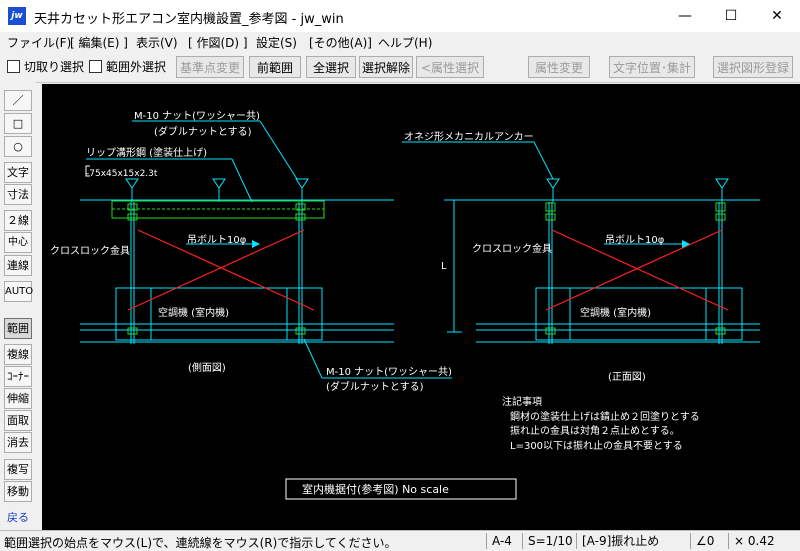 This screenshot has width=800, height=551. I want to click on copy-tool: 複写, so click(18, 469).